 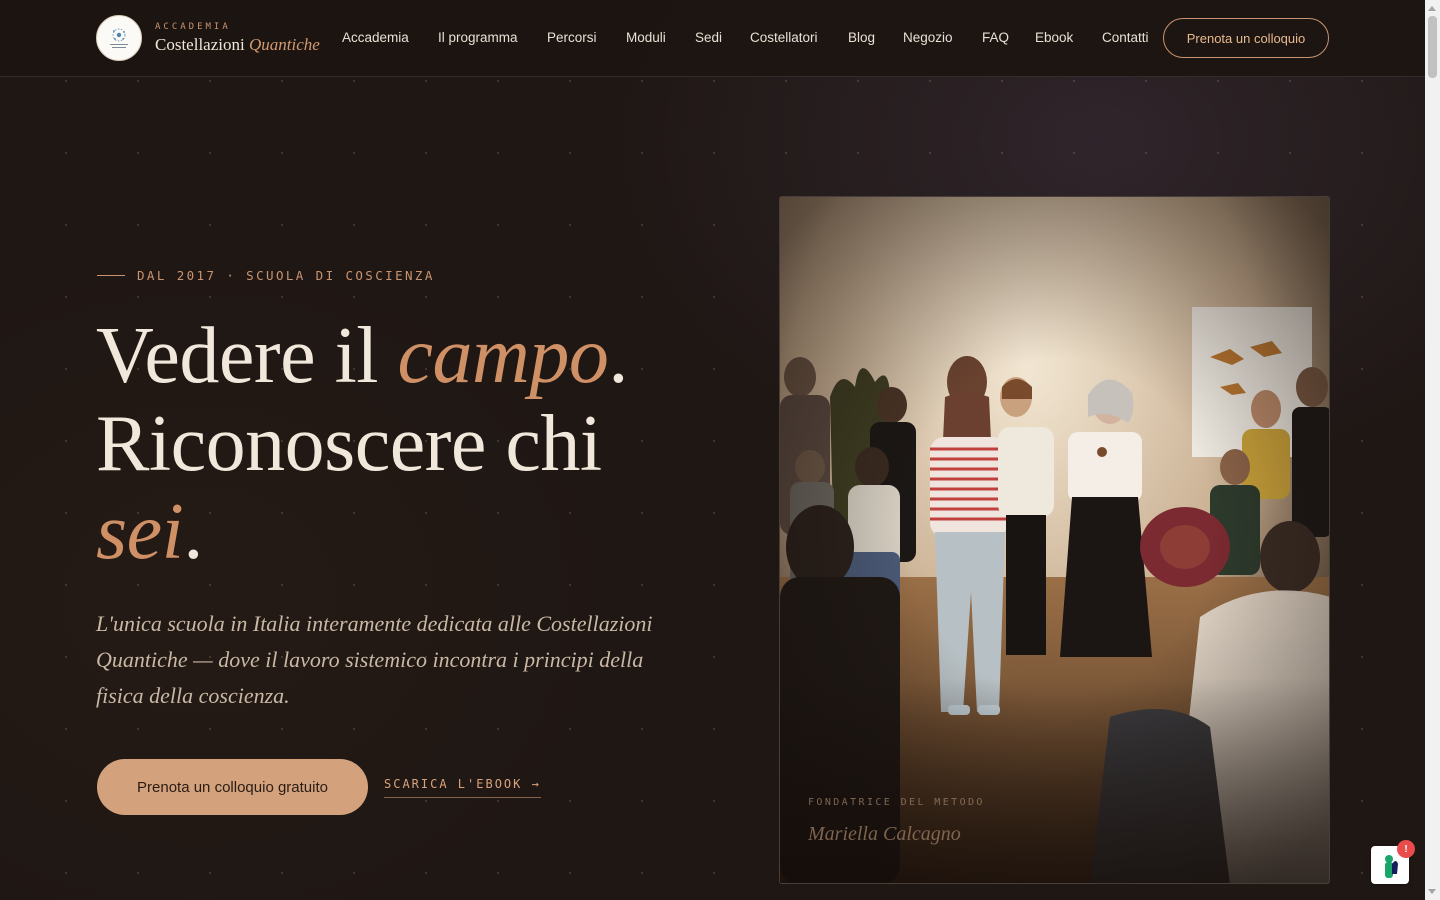 What do you see at coordinates (462, 787) in the screenshot?
I see `download-ebook-link: SCARICA L'EBOOK →` at bounding box center [462, 787].